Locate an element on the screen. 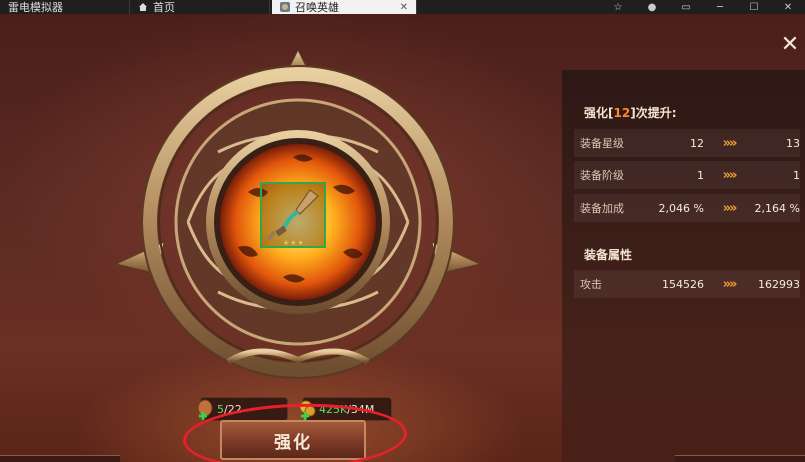 This screenshot has width=805, height=462. tab-home: 首页 is located at coordinates (200, 7).